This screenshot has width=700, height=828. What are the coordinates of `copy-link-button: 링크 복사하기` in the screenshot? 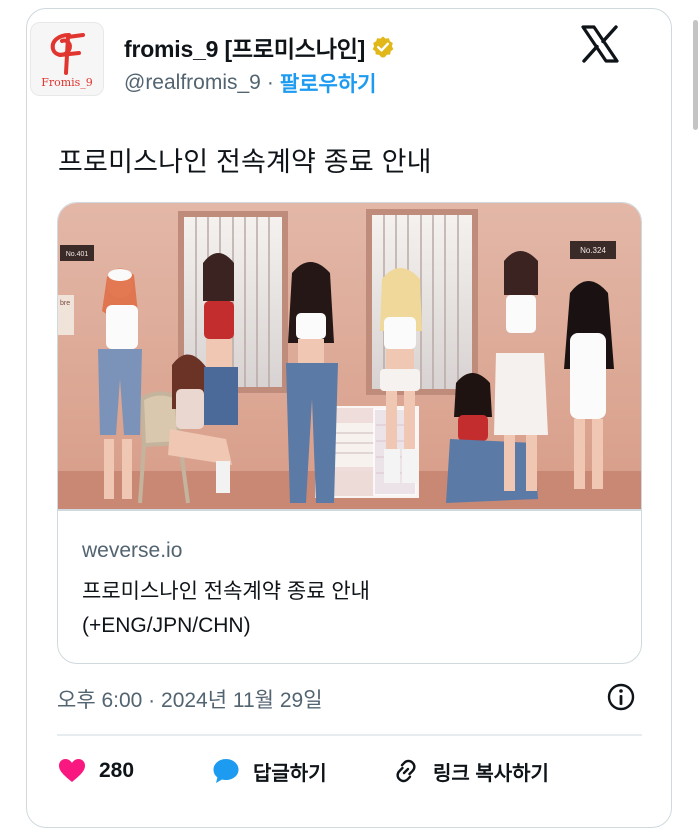 It's located at (470, 771).